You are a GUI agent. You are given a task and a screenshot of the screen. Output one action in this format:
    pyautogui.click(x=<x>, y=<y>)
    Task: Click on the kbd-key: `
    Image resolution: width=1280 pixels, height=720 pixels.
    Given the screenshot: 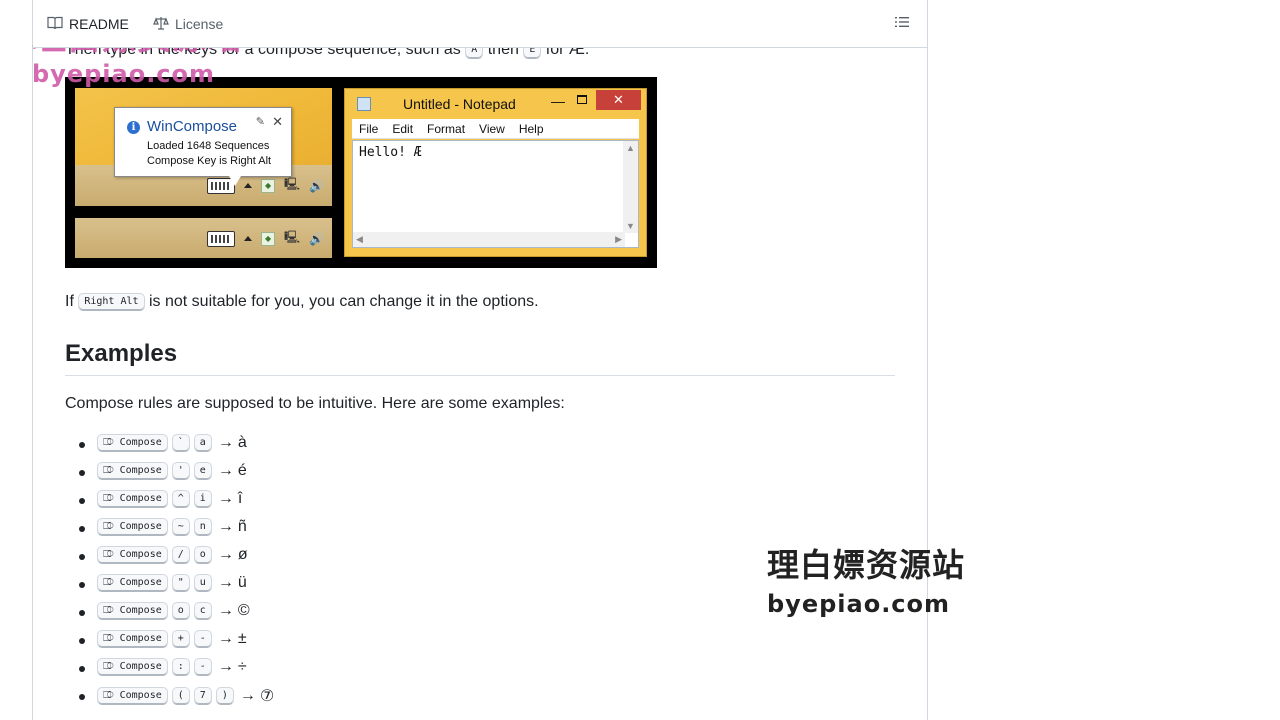 What is the action you would take?
    pyautogui.click(x=180, y=443)
    